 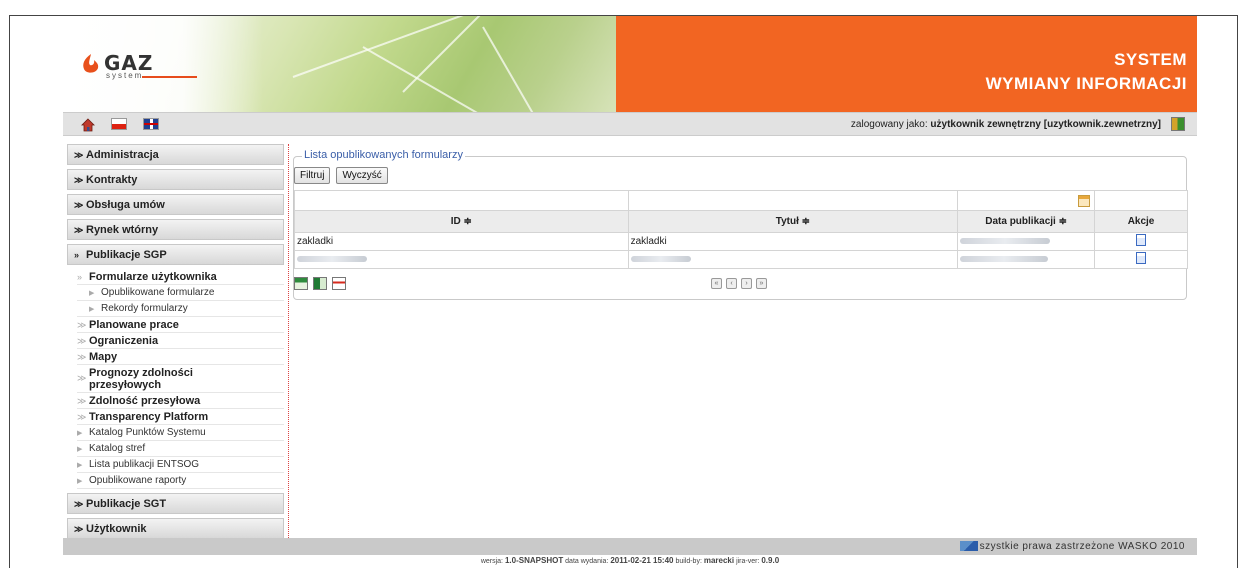 What do you see at coordinates (339, 283) in the screenshot?
I see `export-pdf-icon` at bounding box center [339, 283].